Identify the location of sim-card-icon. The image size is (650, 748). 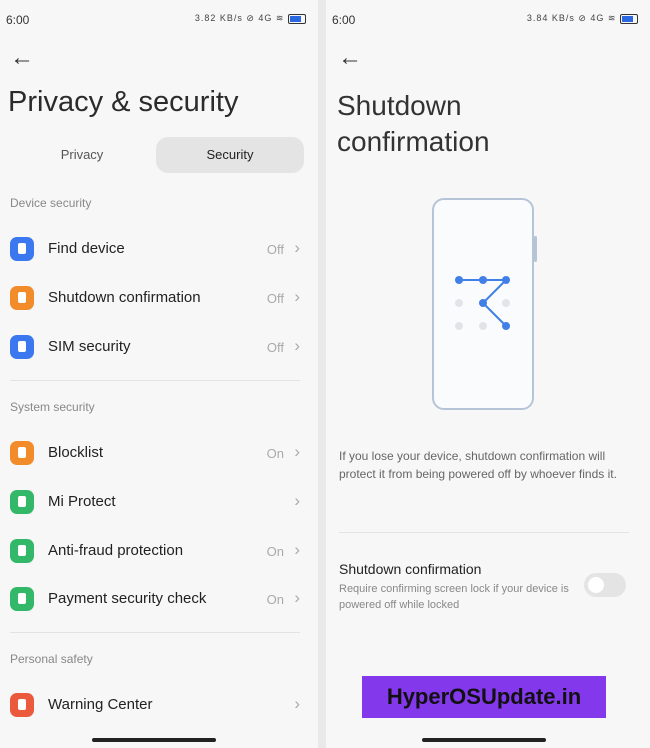
(22, 347).